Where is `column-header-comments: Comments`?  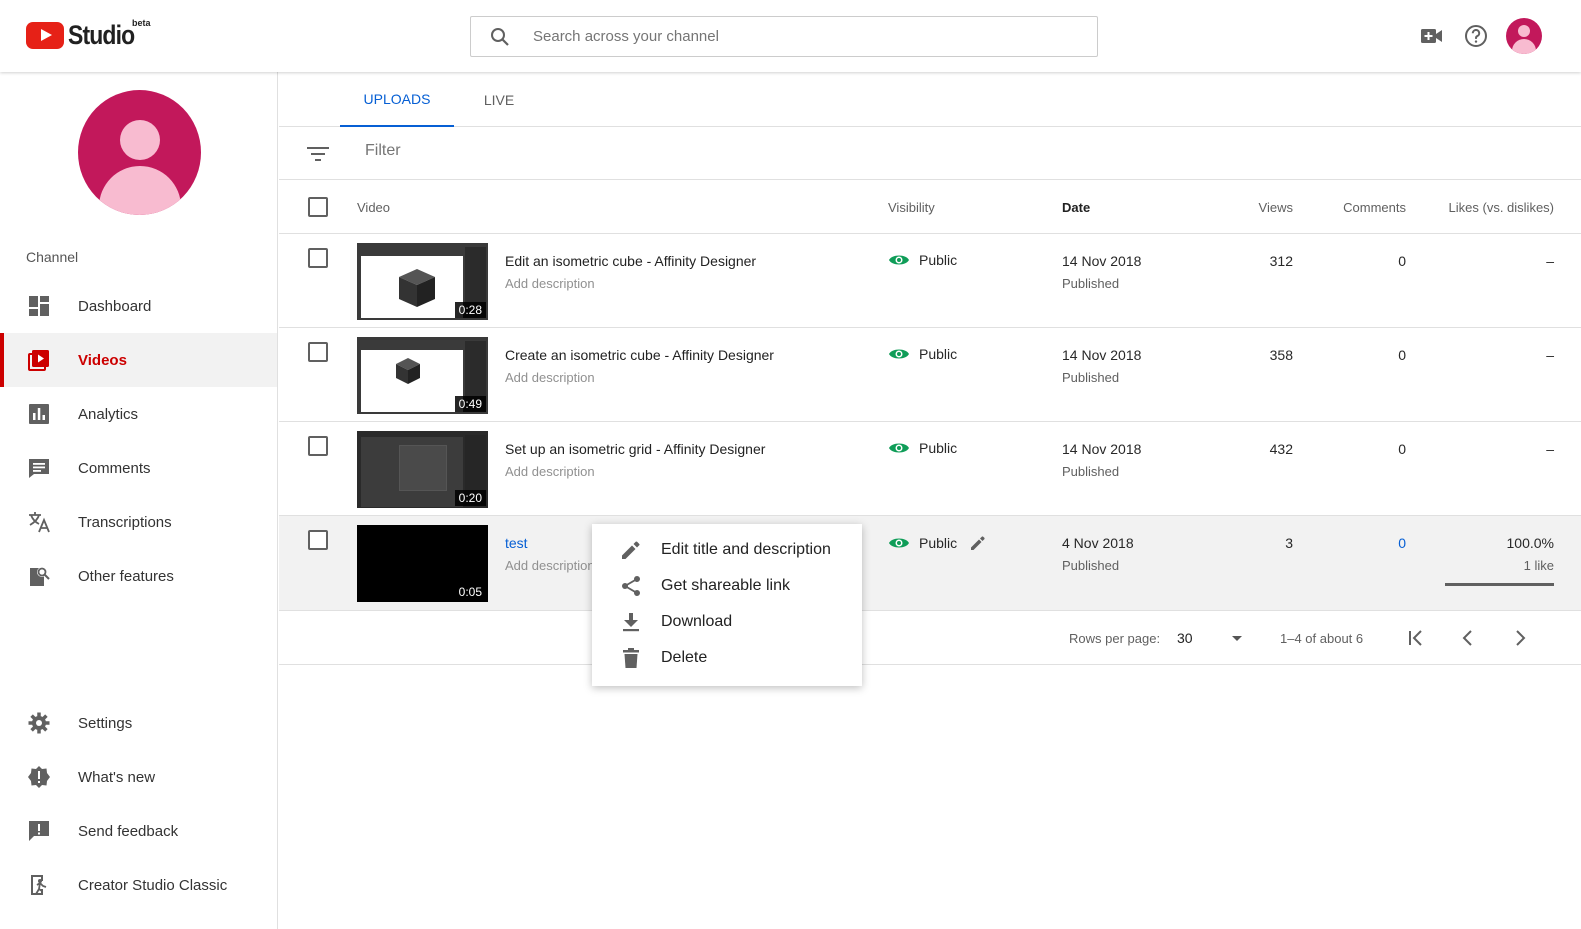 column-header-comments: Comments is located at coordinates (1374, 207).